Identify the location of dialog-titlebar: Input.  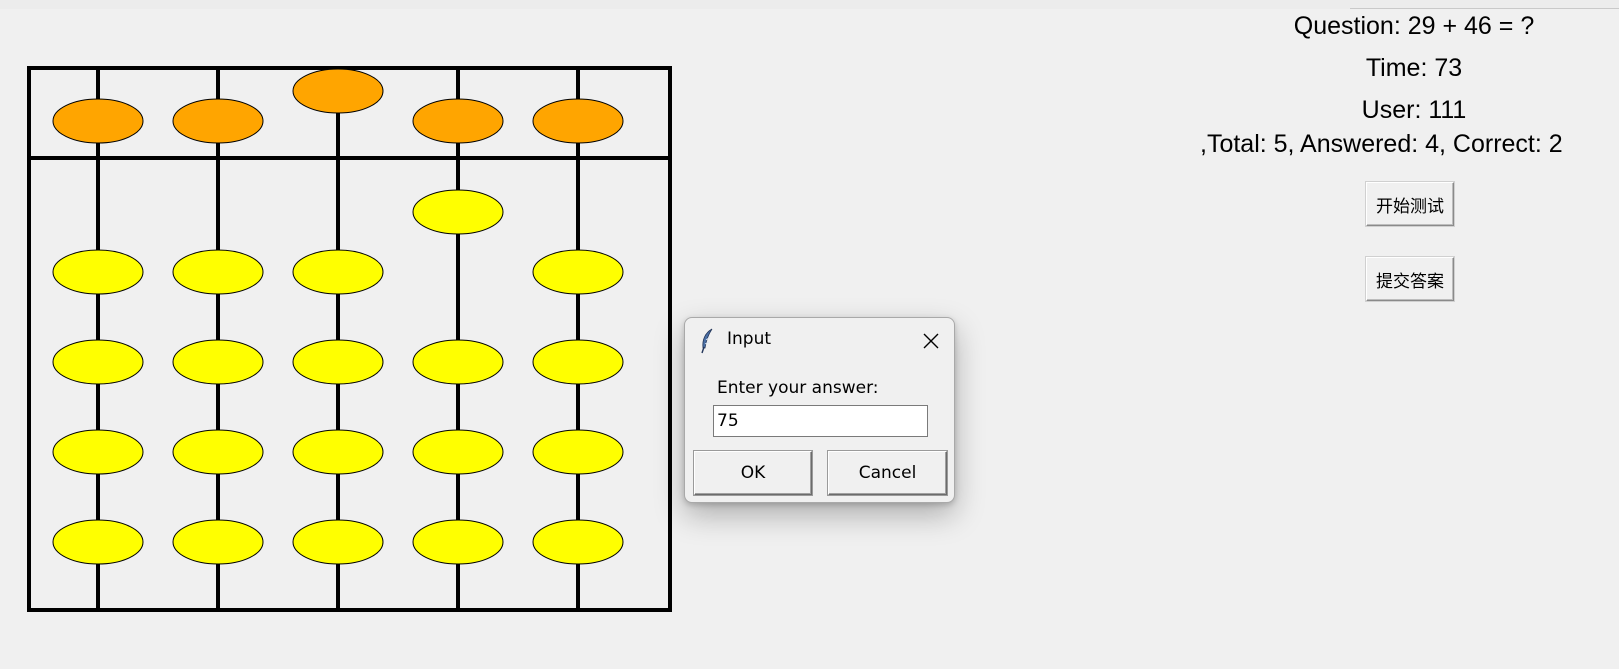
(819, 340).